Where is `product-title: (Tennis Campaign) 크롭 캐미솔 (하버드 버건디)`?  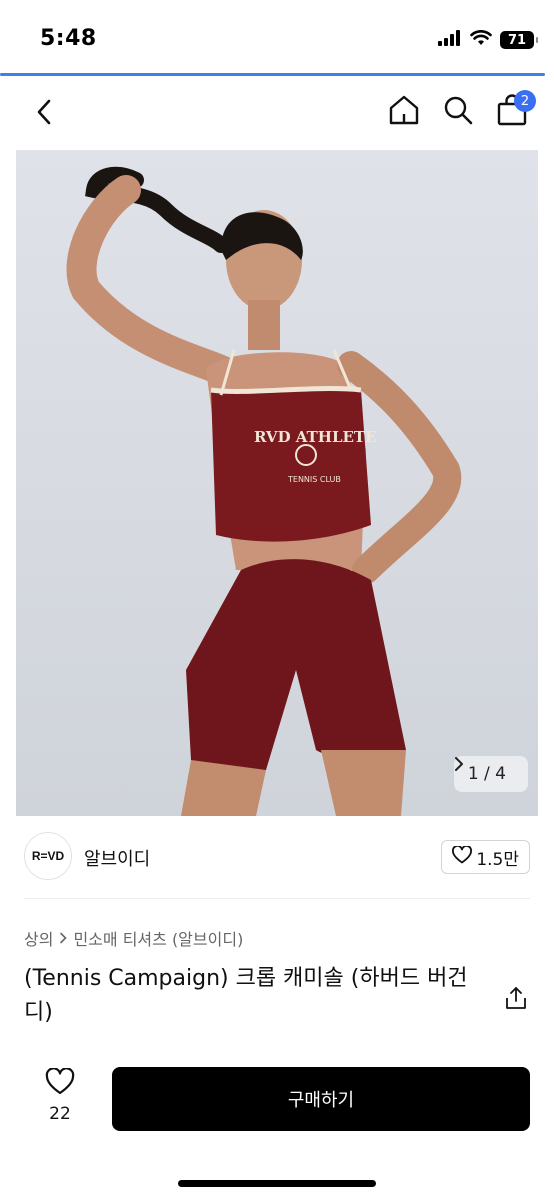 product-title: (Tennis Campaign) 크롭 캐미솔 (하버드 버건디) is located at coordinates (246, 995).